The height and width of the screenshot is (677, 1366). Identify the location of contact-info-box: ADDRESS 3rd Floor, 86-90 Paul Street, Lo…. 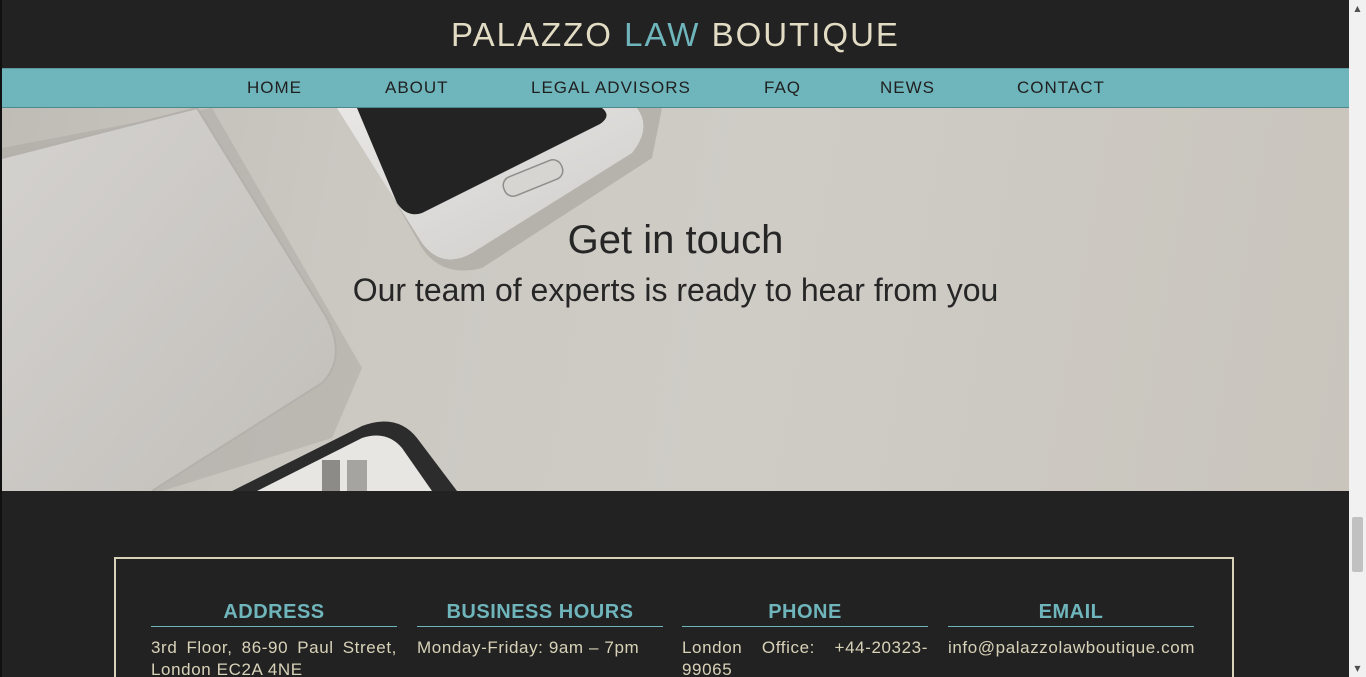
(674, 617).